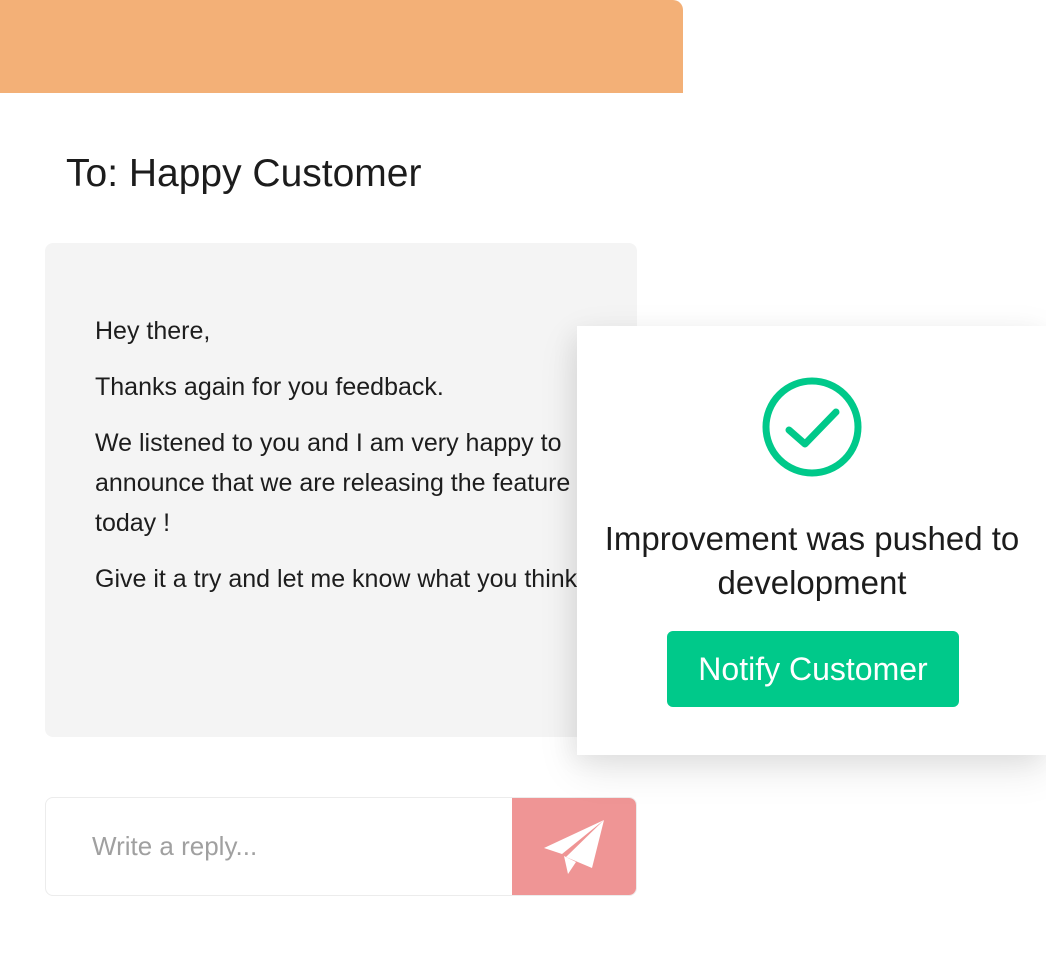 The height and width of the screenshot is (953, 1046). I want to click on recipient-label: To: Happy Customer, so click(244, 173).